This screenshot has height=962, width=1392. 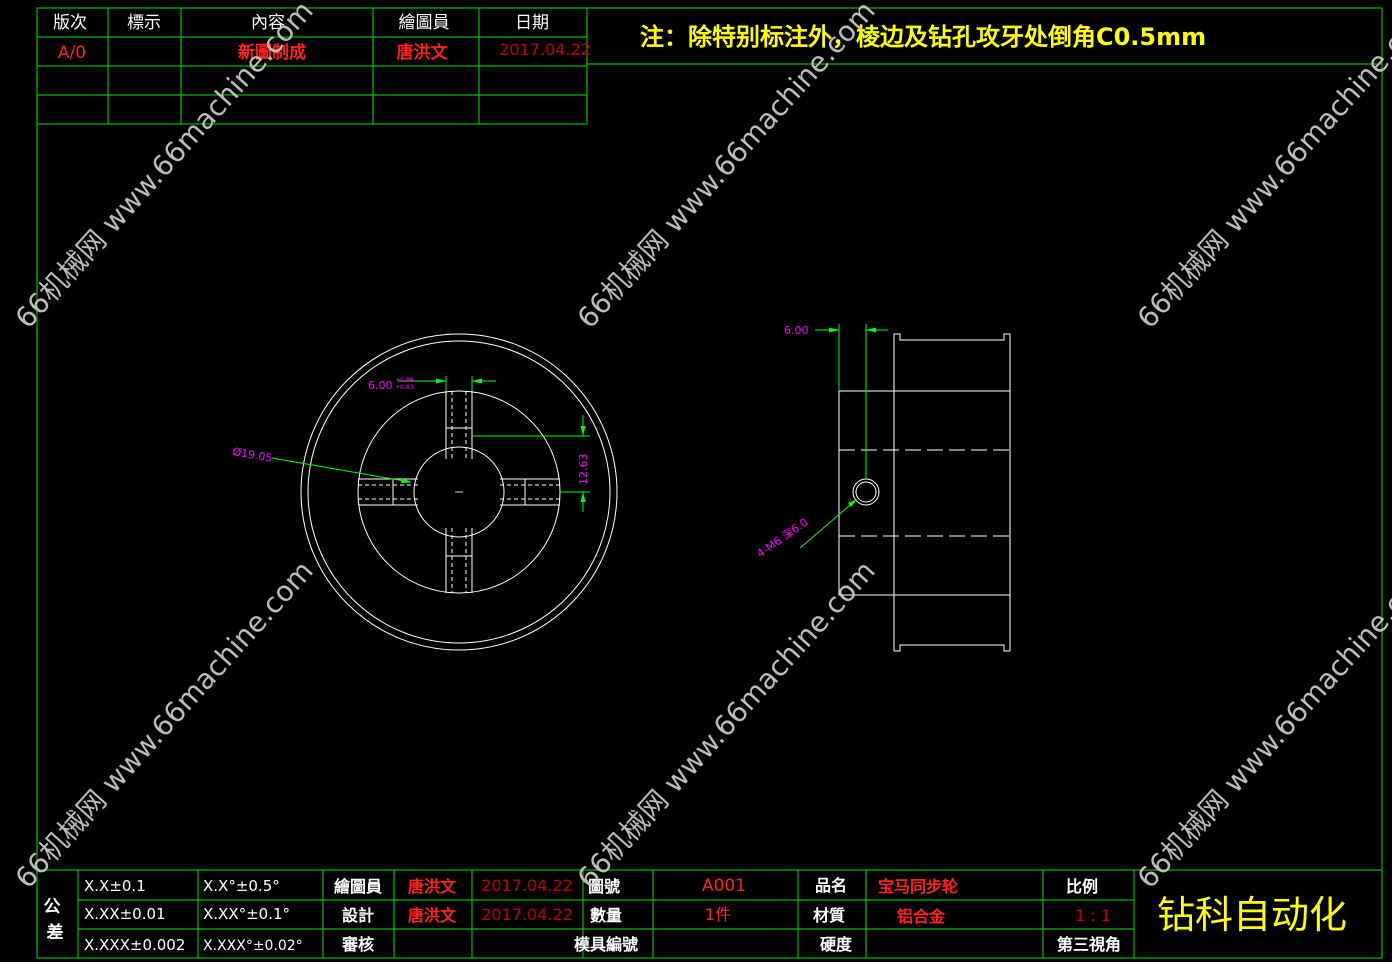 What do you see at coordinates (246, 914) in the screenshot?
I see `tol-angular-2: X.XX°±0.1°` at bounding box center [246, 914].